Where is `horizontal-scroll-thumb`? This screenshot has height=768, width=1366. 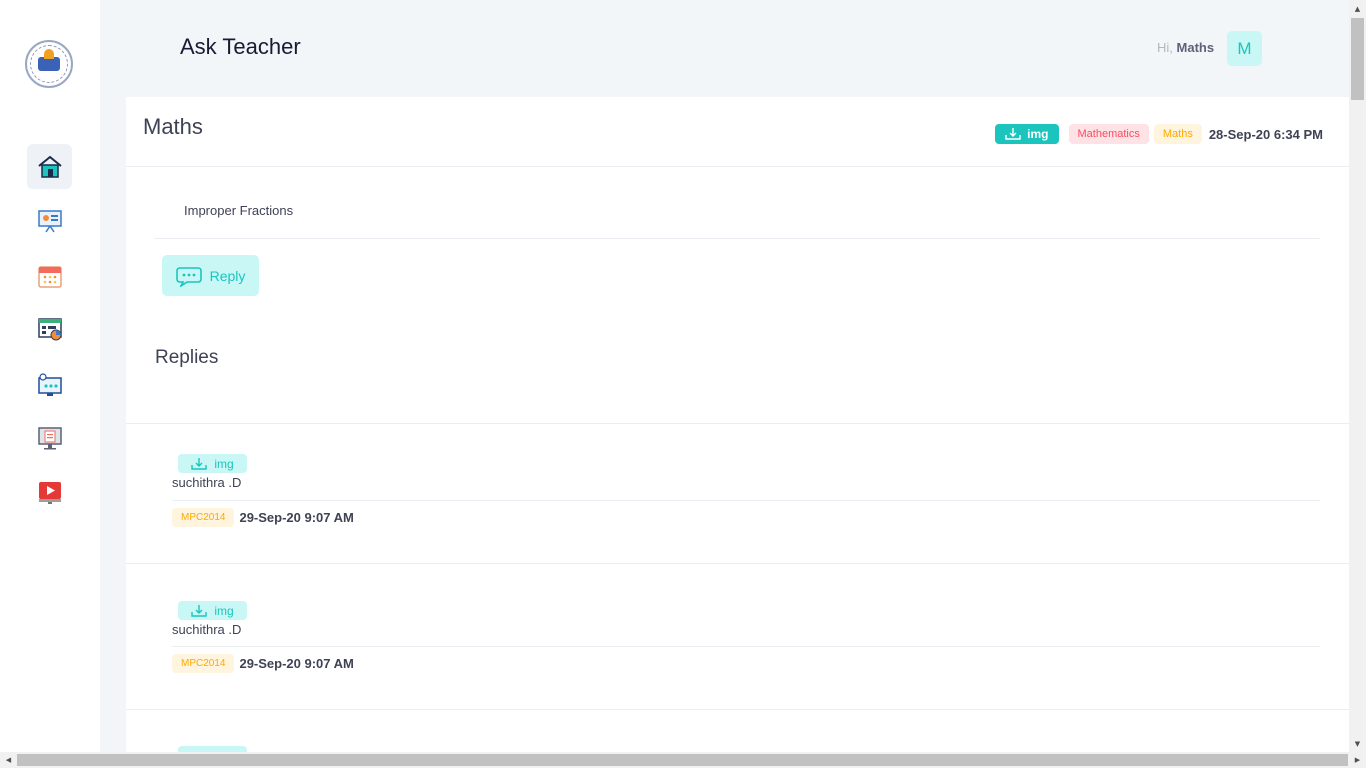 horizontal-scroll-thumb is located at coordinates (682, 760).